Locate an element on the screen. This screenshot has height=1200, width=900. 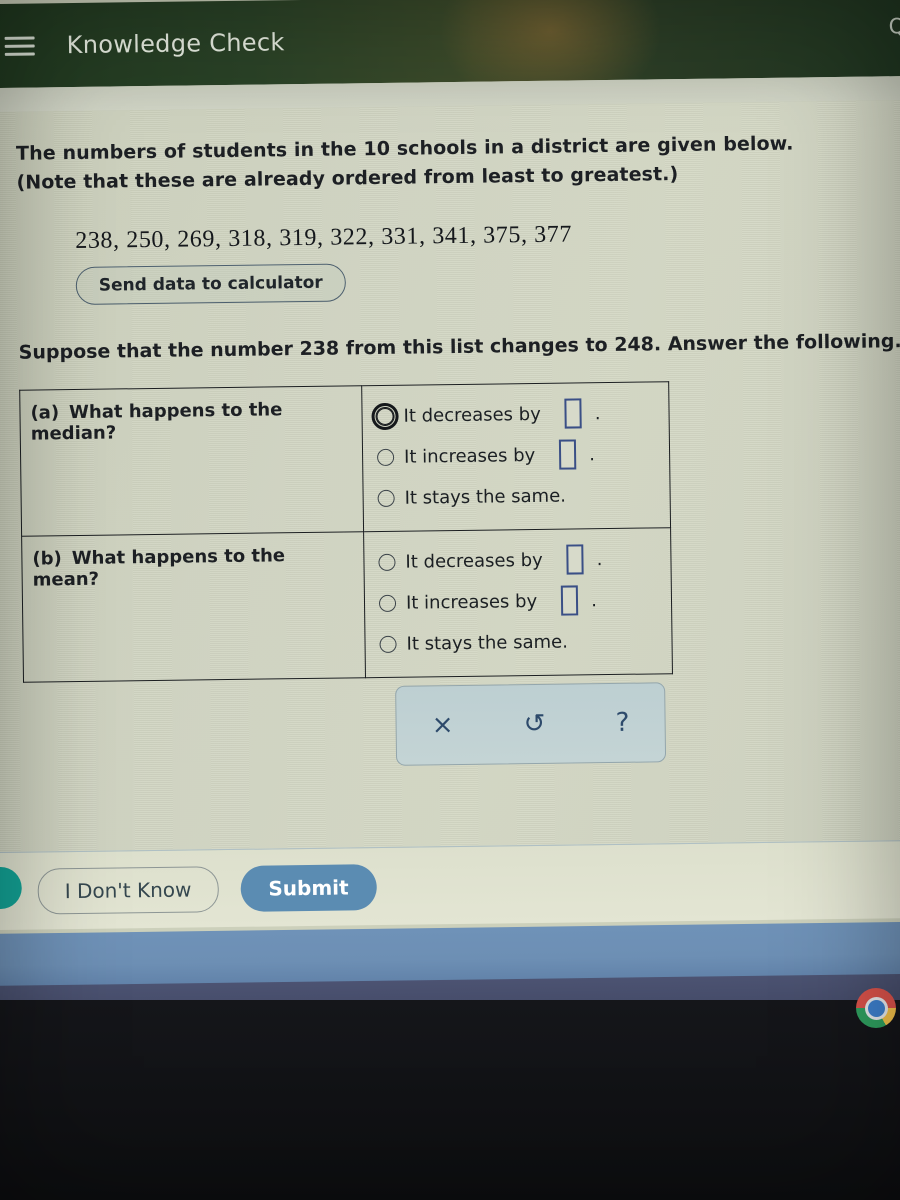
avatar is located at coordinates (11, 888).